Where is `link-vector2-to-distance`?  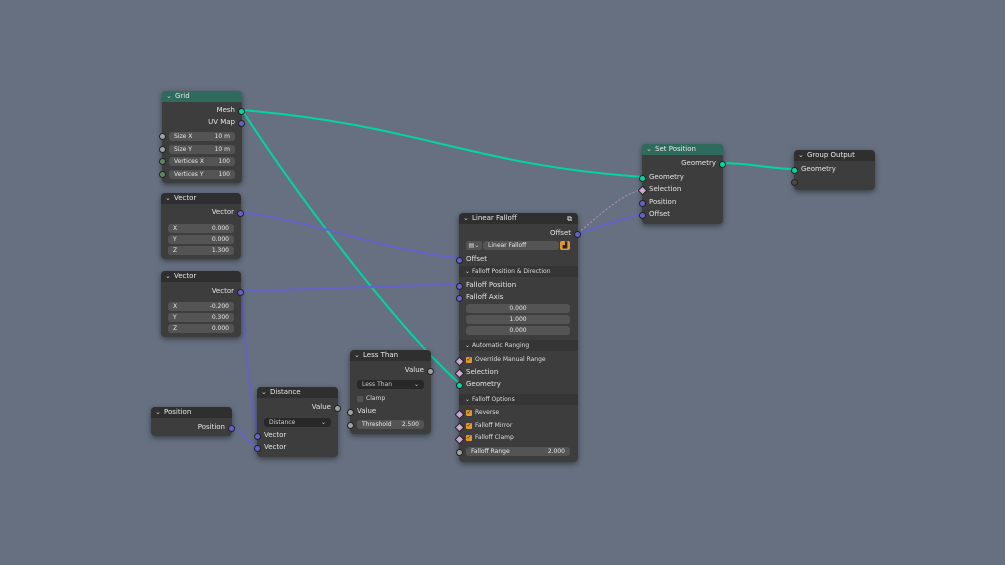 link-vector2-to-distance is located at coordinates (249, 362).